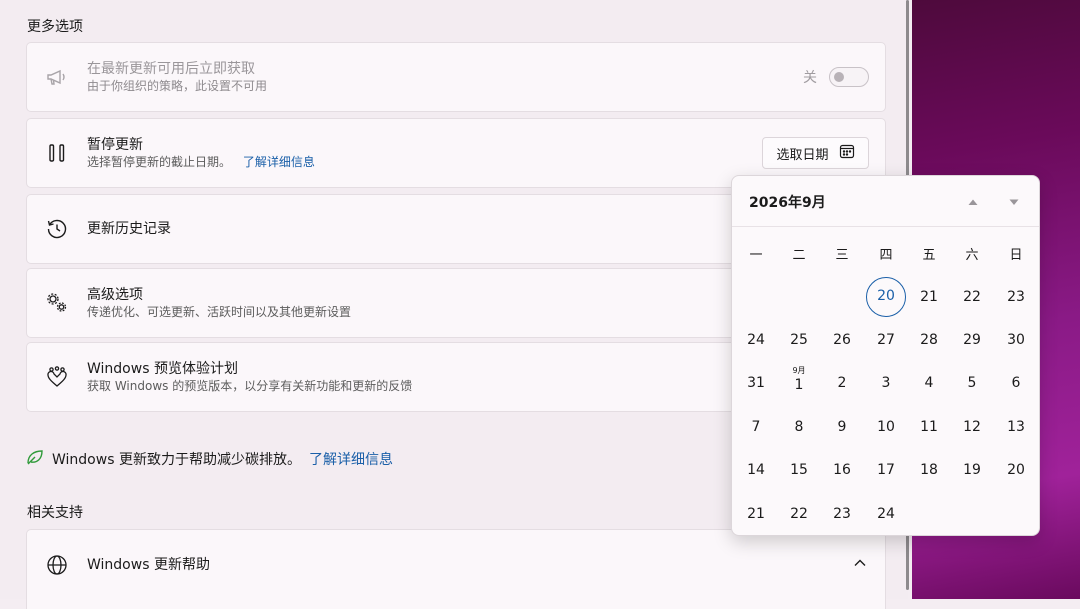 Image resolution: width=1080 pixels, height=609 pixels. Describe the element at coordinates (57, 77) in the screenshot. I see `megaphone-icon` at that location.